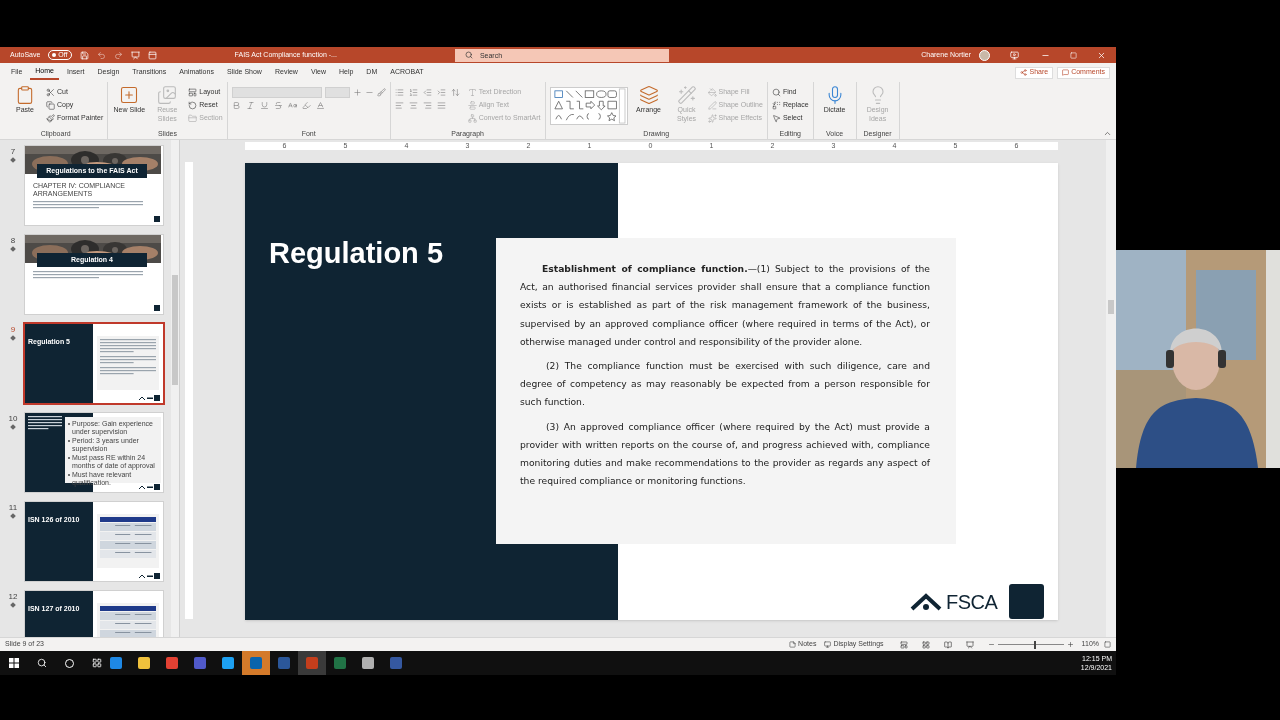  What do you see at coordinates (284, 663) in the screenshot?
I see `word-icon` at bounding box center [284, 663].